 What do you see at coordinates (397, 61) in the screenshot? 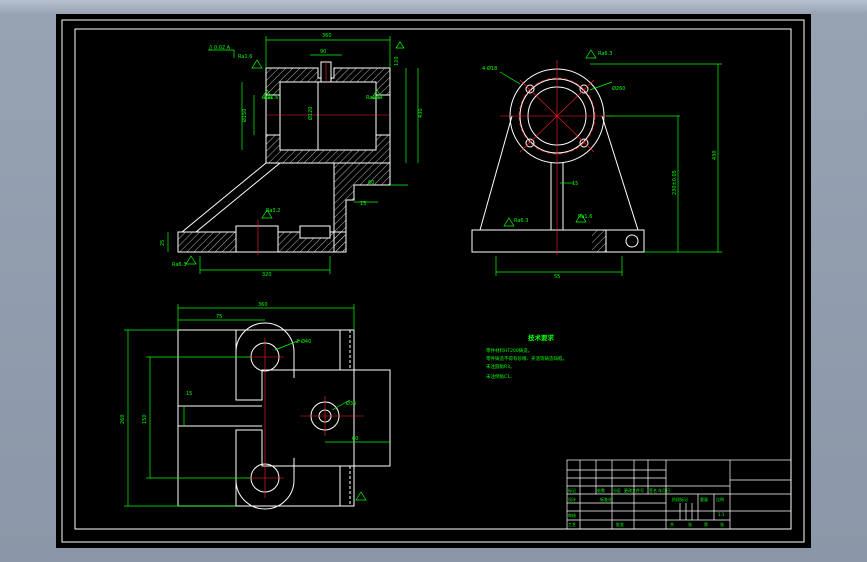
I see `dim-h2: 120` at bounding box center [397, 61].